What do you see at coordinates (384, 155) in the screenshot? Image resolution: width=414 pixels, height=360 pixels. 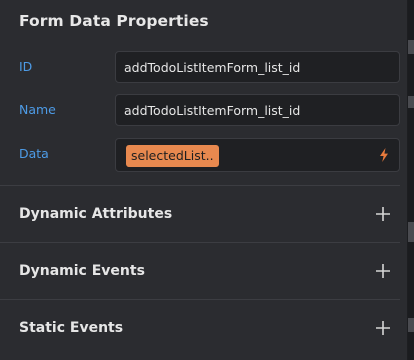 I see `lightning-bolt-icon` at bounding box center [384, 155].